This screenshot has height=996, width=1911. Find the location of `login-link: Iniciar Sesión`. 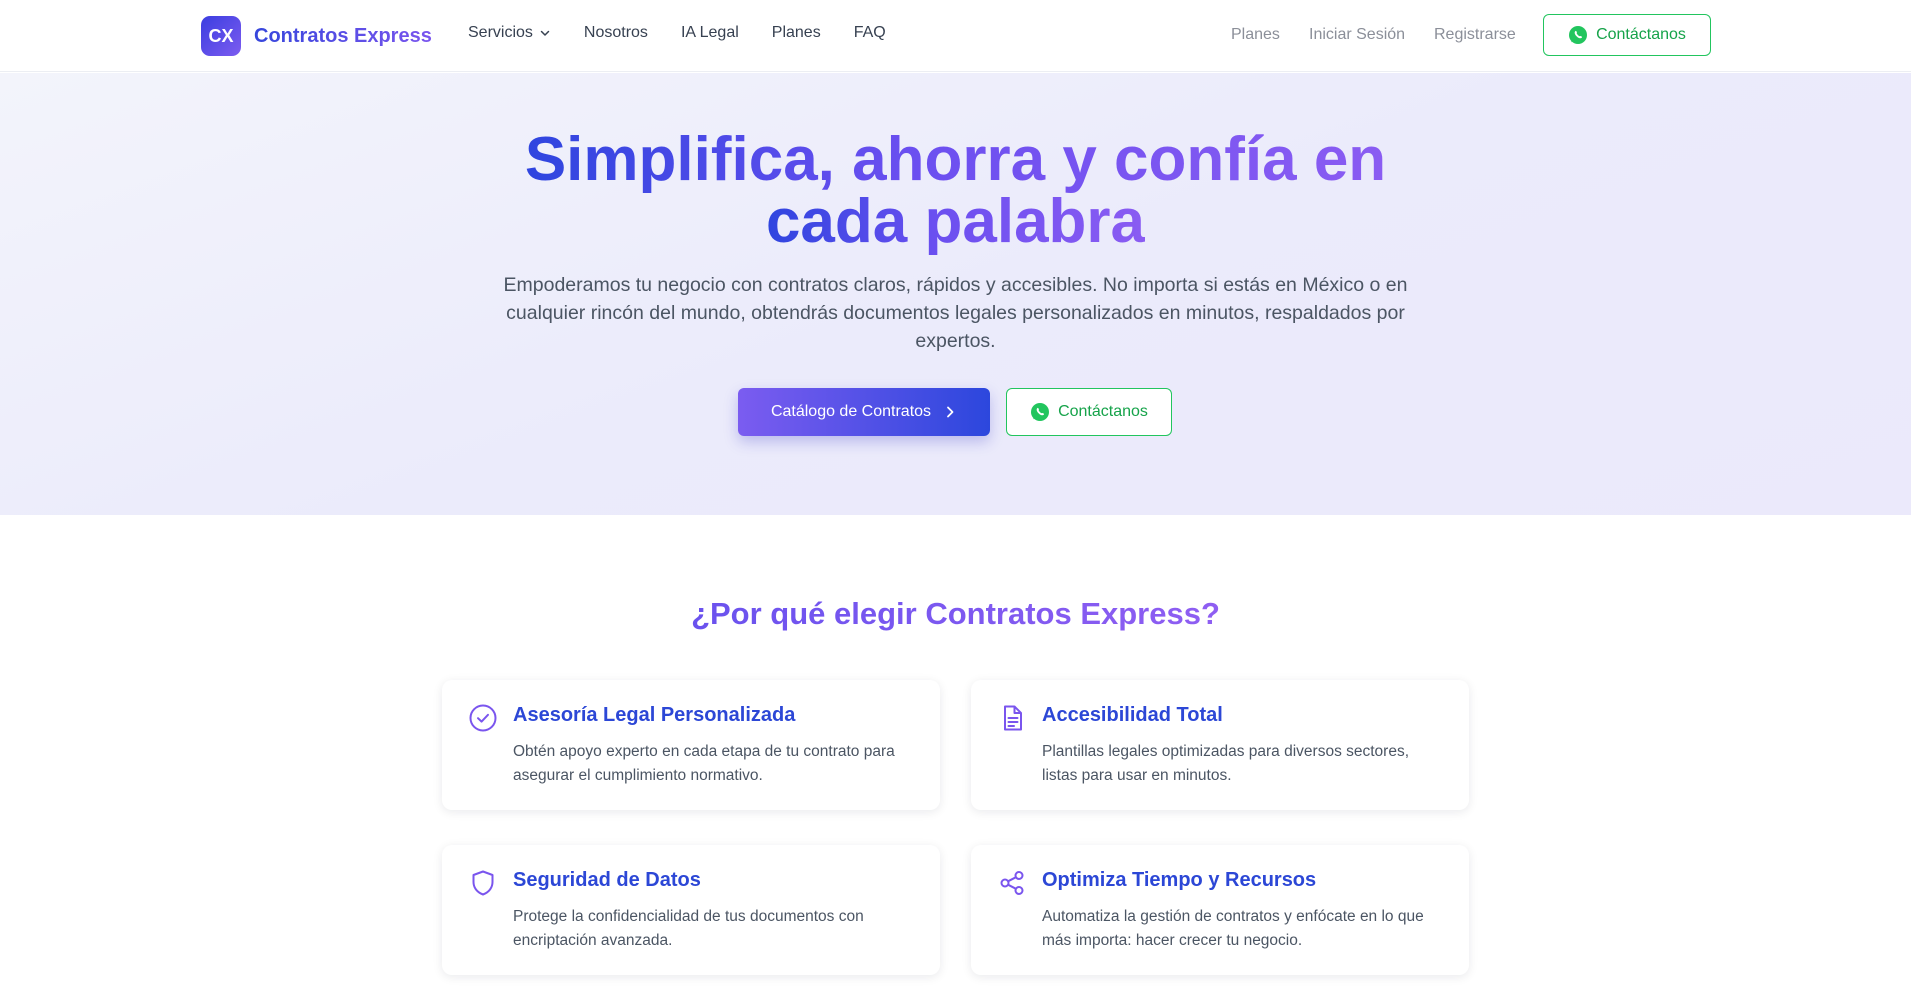

login-link: Iniciar Sesión is located at coordinates (1357, 35).